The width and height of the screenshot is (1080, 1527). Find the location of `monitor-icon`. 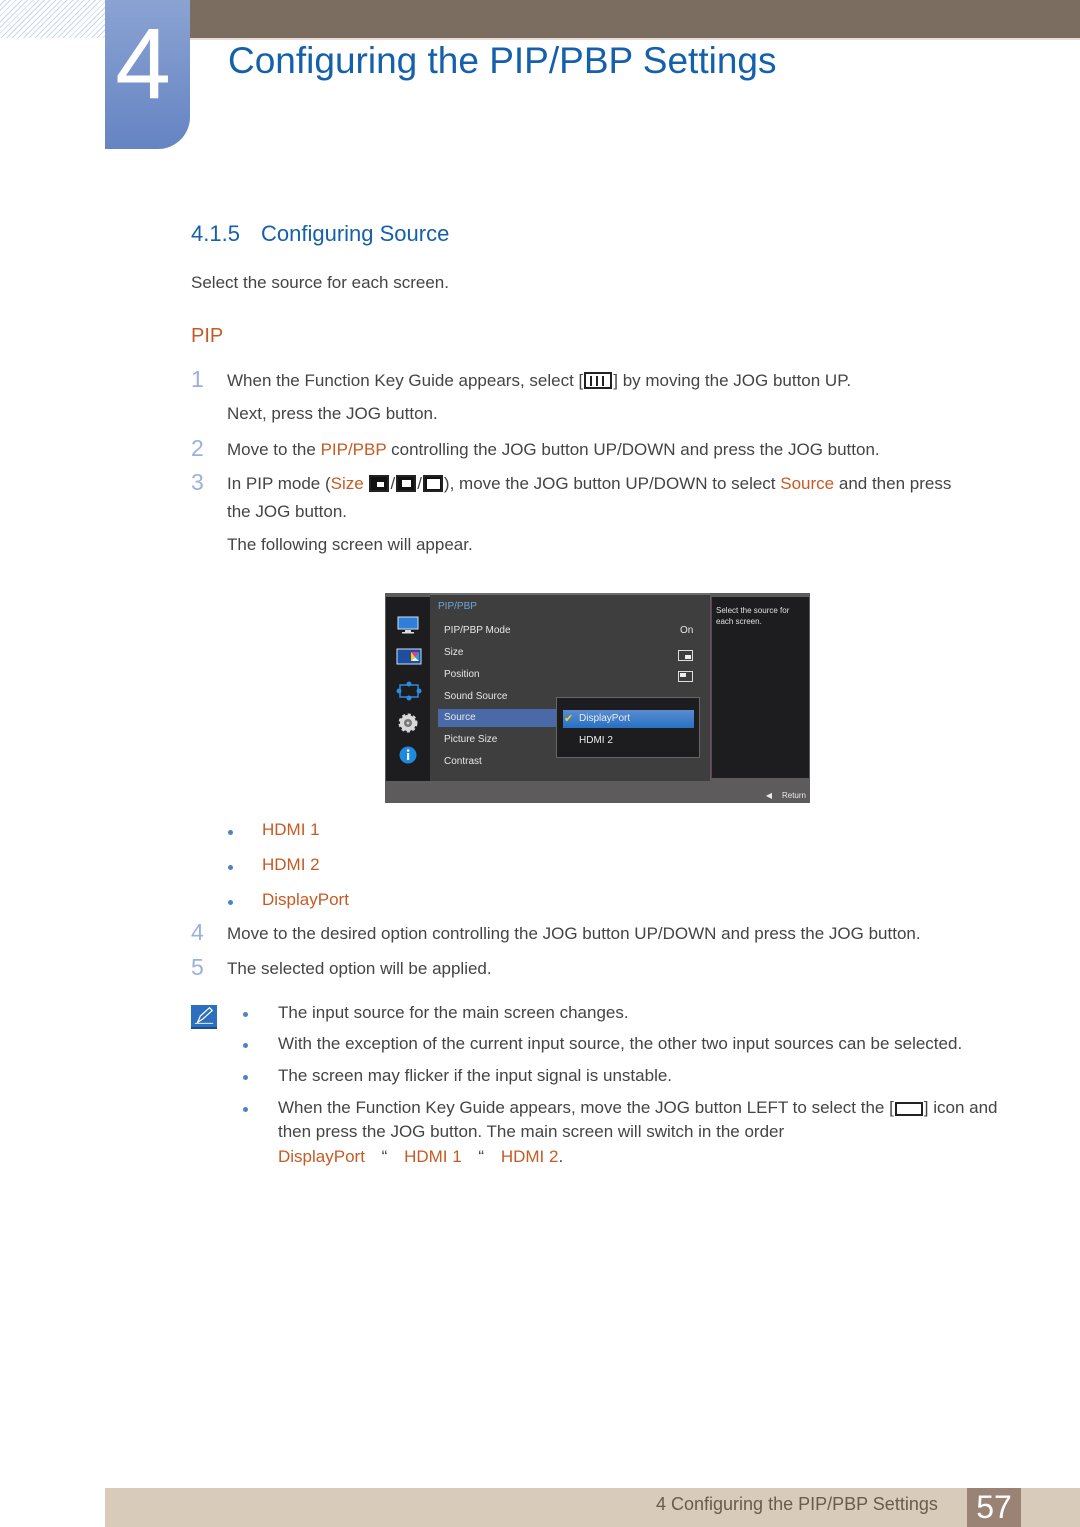

monitor-icon is located at coordinates (408, 625).